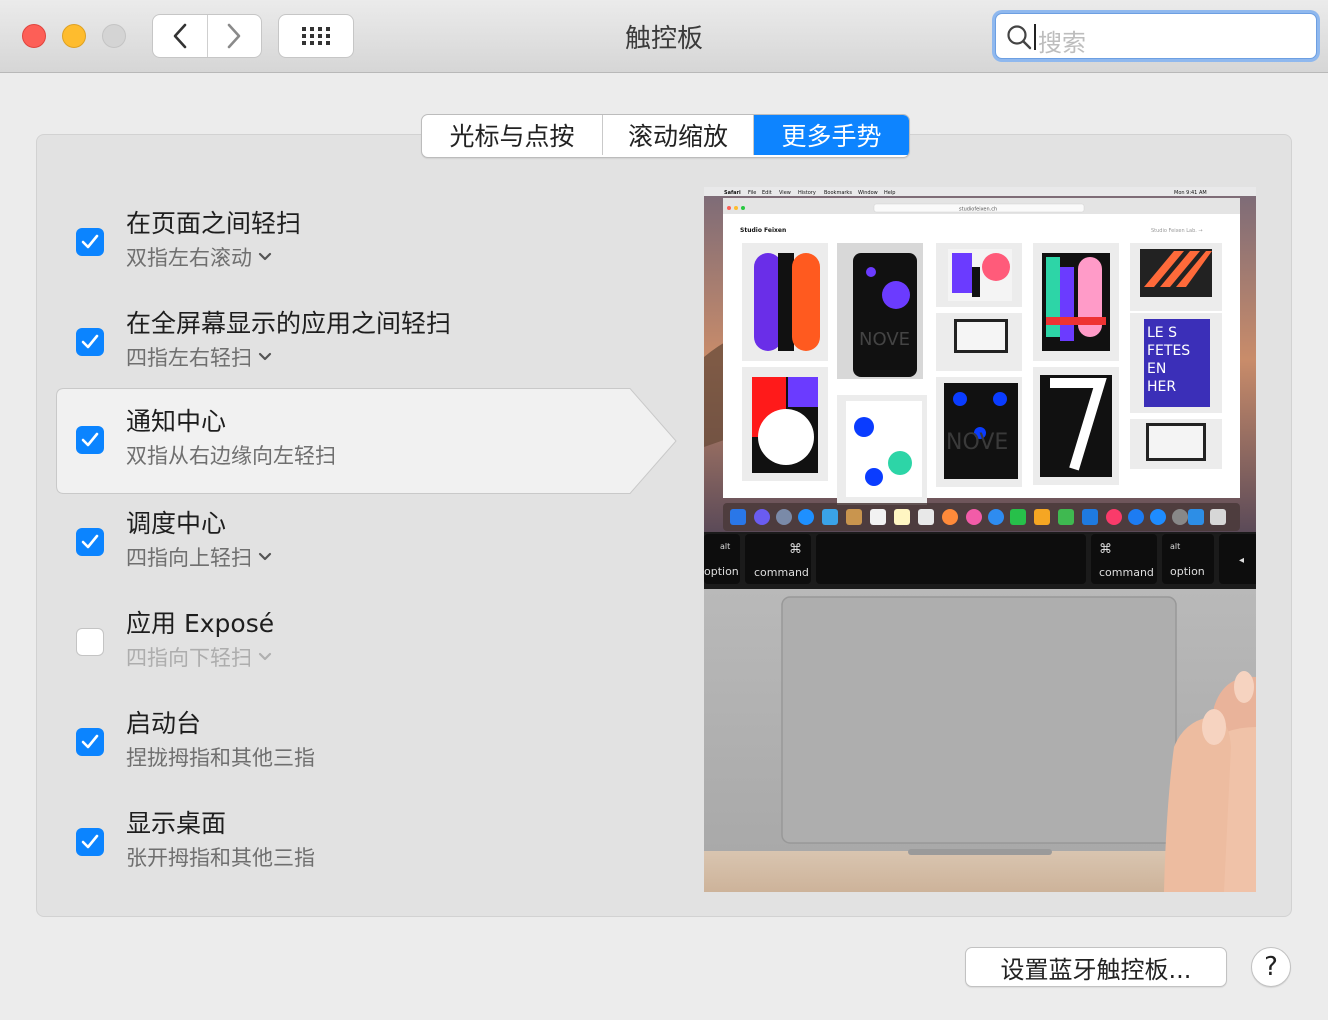 The width and height of the screenshot is (1328, 1020). I want to click on search-field: 搜索, so click(1156, 36).